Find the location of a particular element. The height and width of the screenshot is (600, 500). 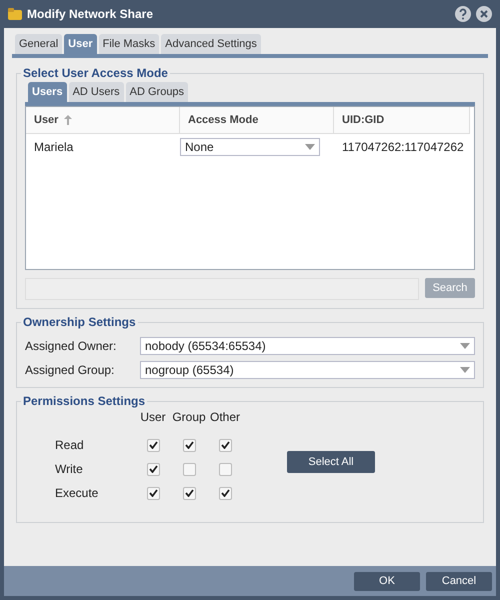

permission-label: Execute is located at coordinates (77, 493).